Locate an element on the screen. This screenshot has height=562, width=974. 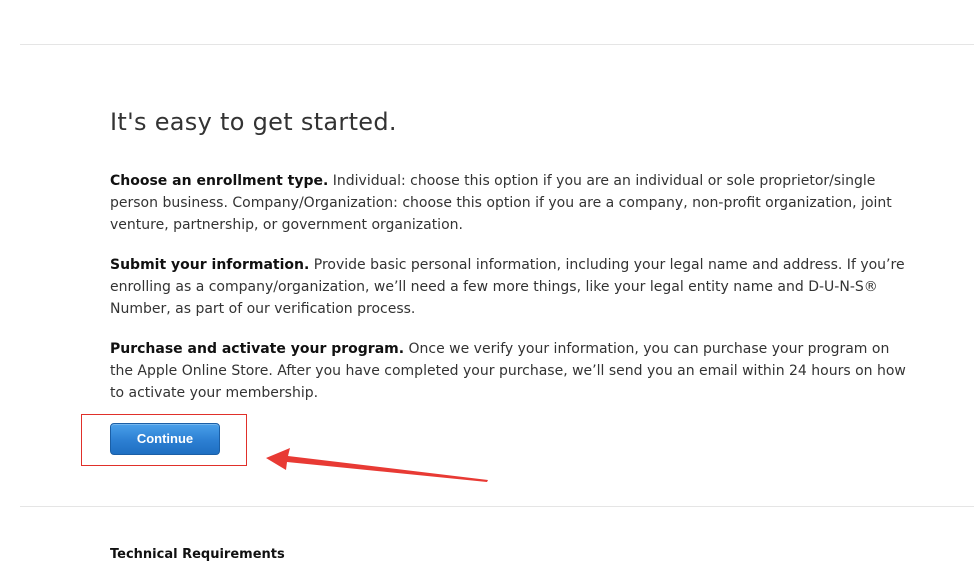
continue-button: Continue is located at coordinates (165, 439).